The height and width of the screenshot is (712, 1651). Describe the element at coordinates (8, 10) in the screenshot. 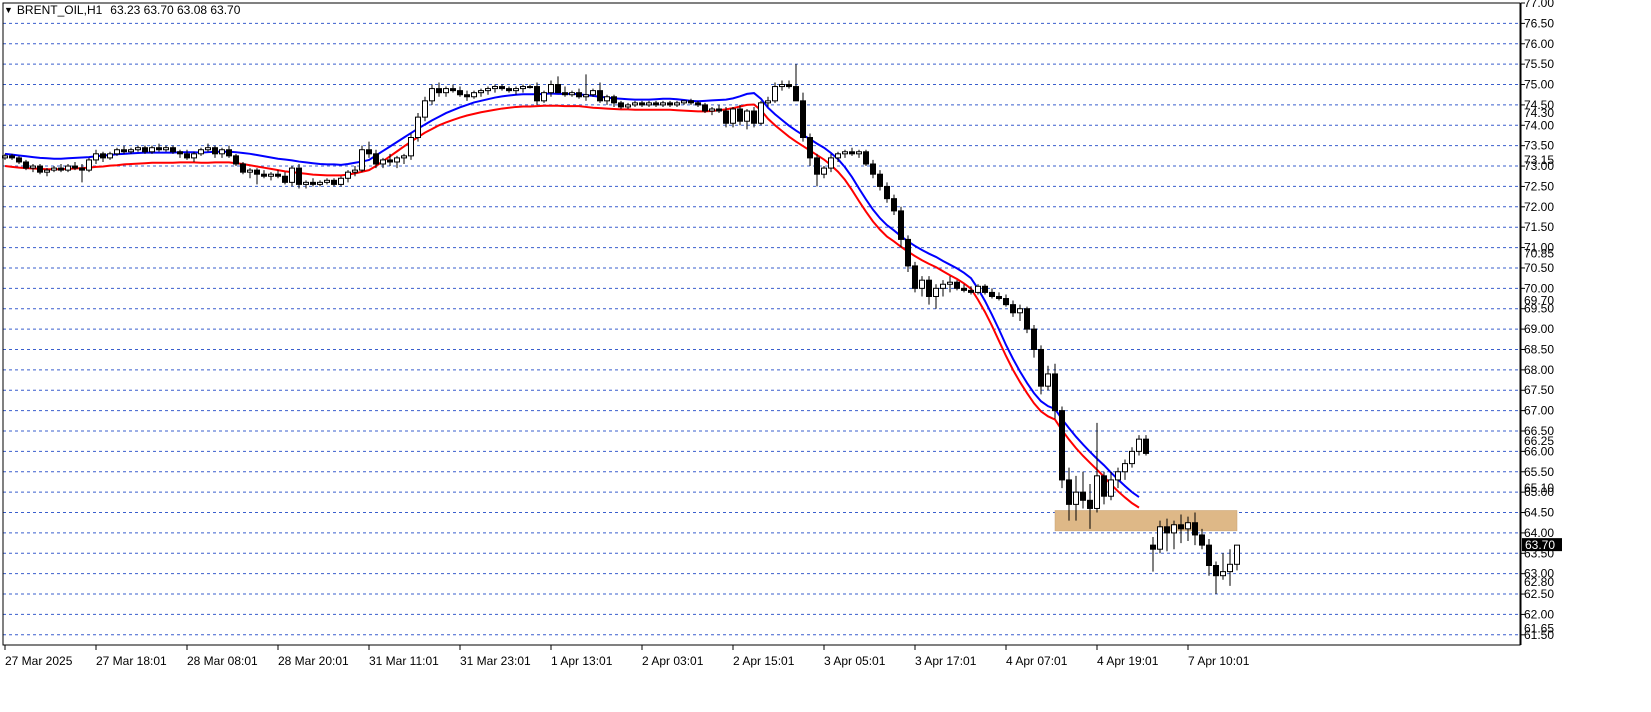

I see `dropdown-triangle-icon: ▼` at that location.